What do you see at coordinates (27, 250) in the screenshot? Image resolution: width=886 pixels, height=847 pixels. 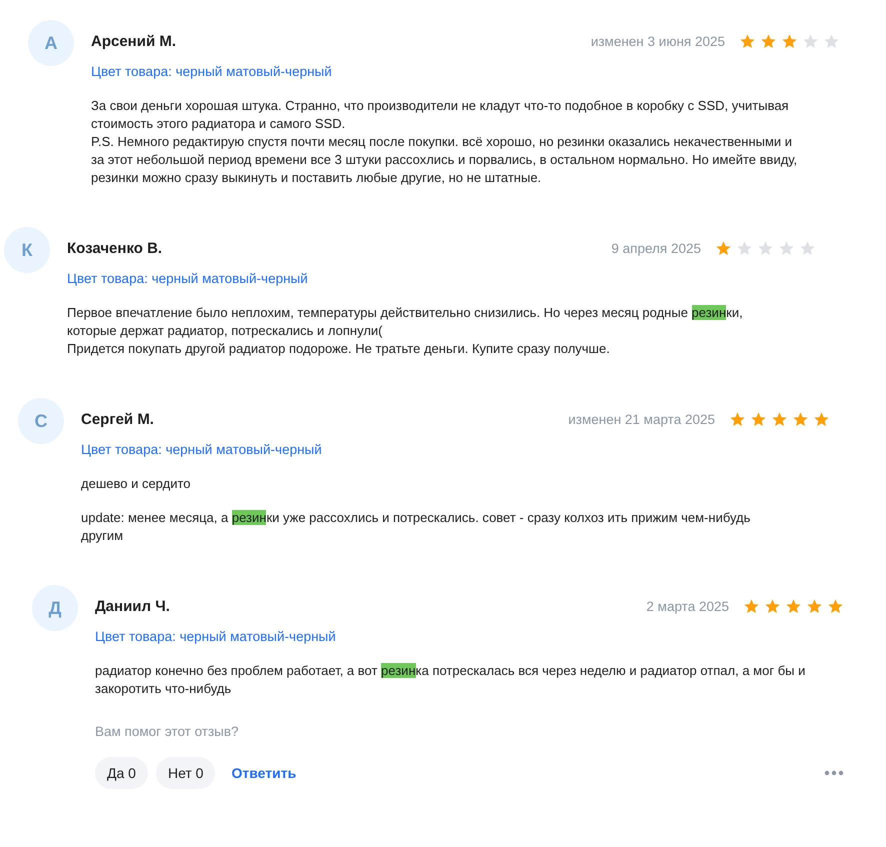 I see `avatar: К` at bounding box center [27, 250].